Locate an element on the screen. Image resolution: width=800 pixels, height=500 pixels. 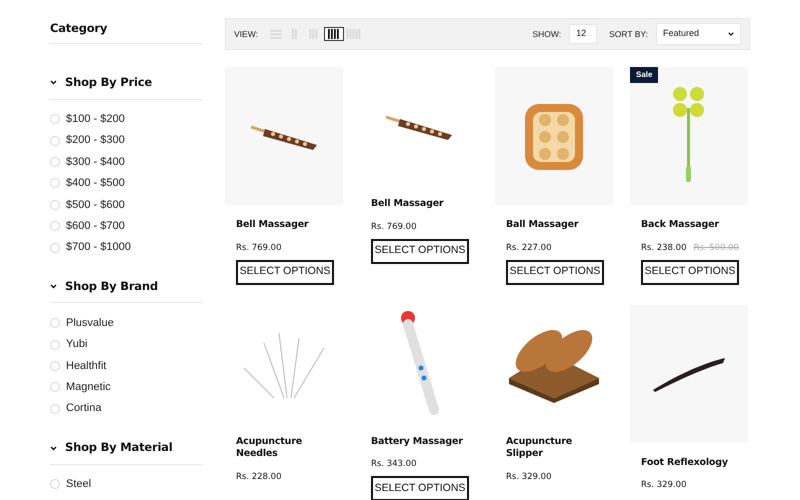
sort-dropdown: Featured is located at coordinates (698, 34).